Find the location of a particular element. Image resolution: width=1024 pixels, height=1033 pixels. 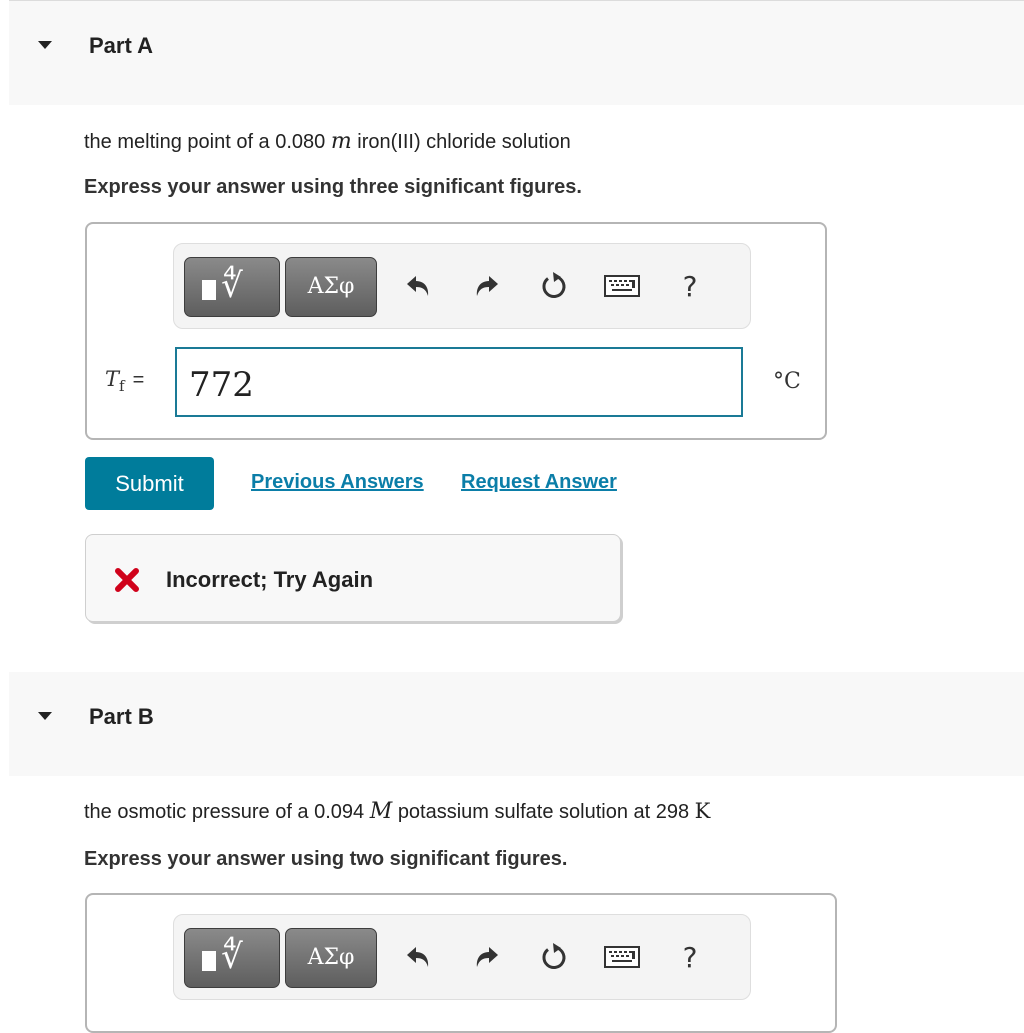

submit-button: Submit is located at coordinates (149, 483).